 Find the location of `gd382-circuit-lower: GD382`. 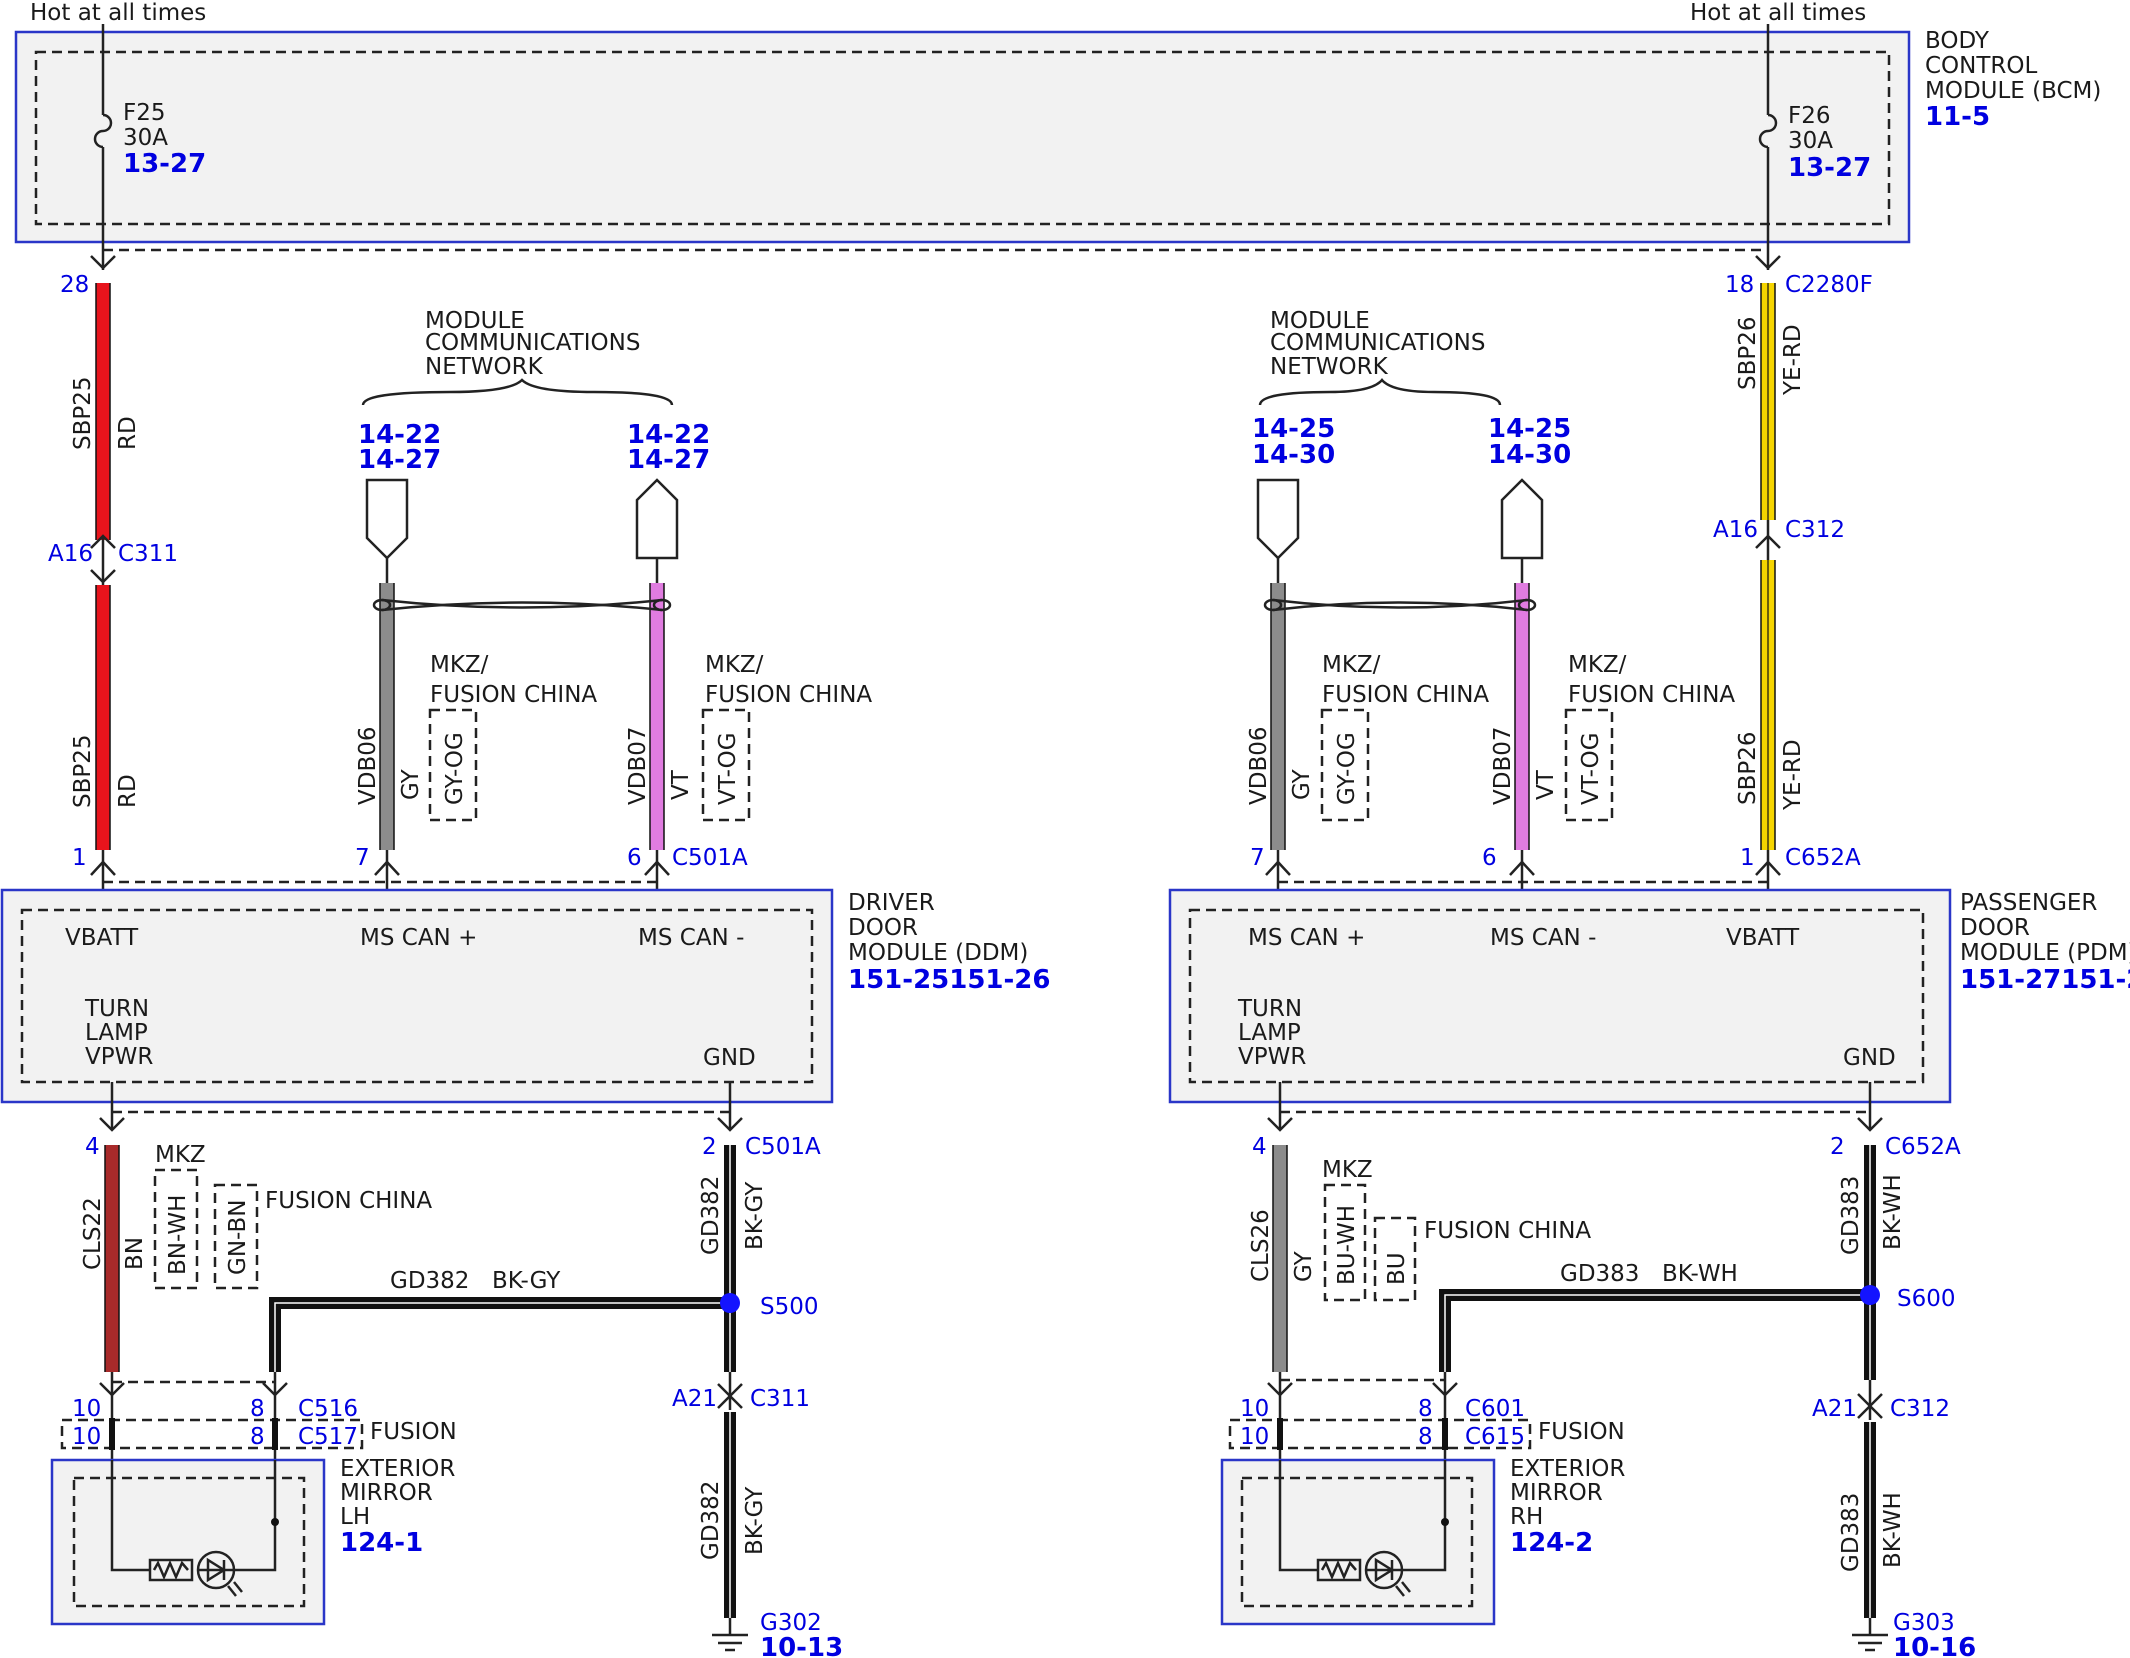

gd382-circuit-lower: GD382 is located at coordinates (711, 1520).